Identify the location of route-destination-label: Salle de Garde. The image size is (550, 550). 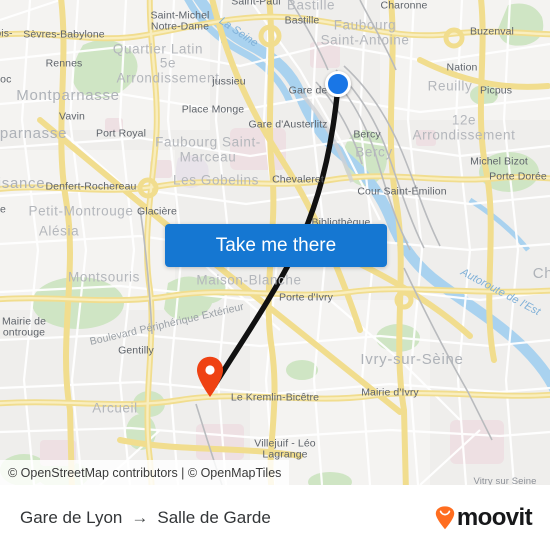
(214, 517).